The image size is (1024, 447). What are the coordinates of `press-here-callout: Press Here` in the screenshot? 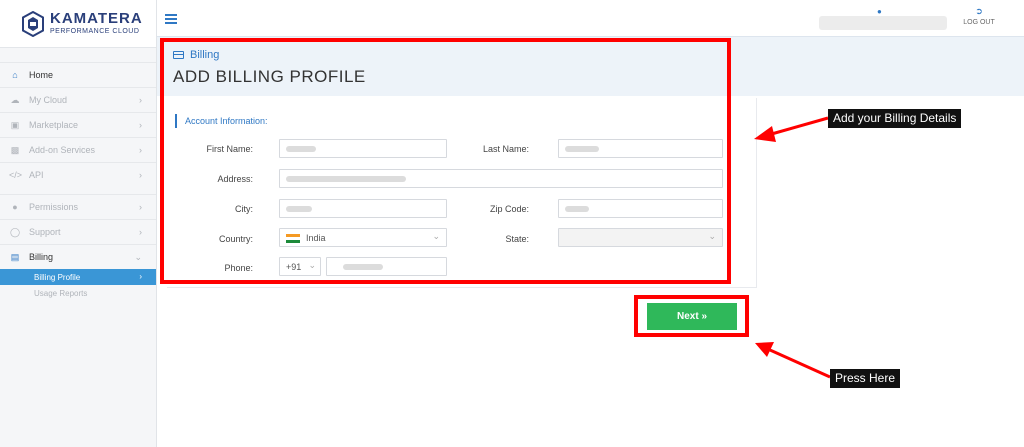 It's located at (865, 378).